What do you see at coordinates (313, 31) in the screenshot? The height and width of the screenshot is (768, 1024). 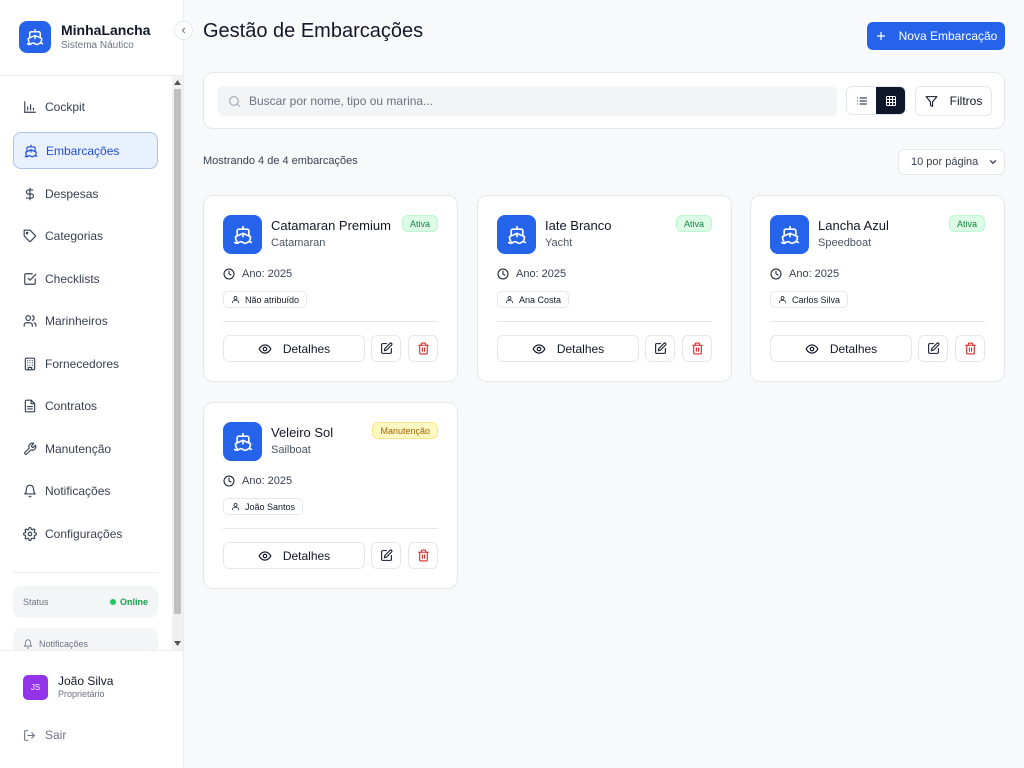 I see `page-title: Gestão de Embarcações` at bounding box center [313, 31].